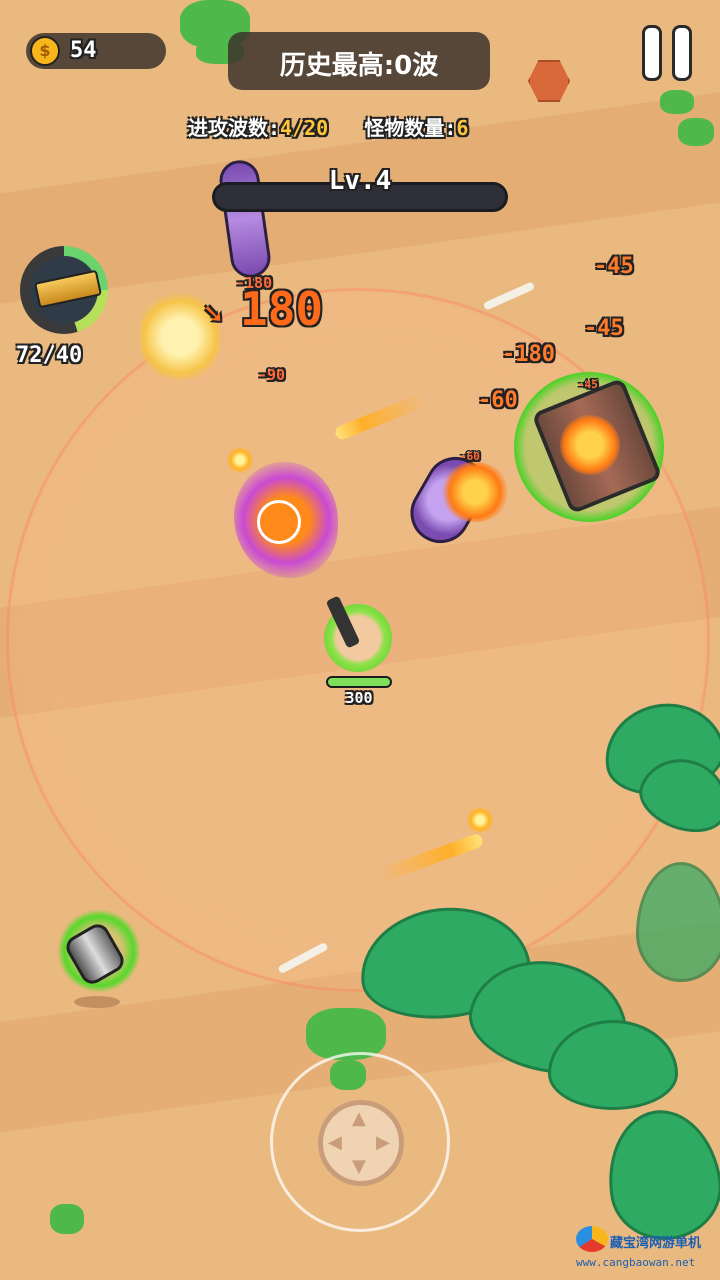 This screenshot has width=720, height=1280. Describe the element at coordinates (213, 313) in the screenshot. I see `critical-arrow-icon: ➘` at that location.